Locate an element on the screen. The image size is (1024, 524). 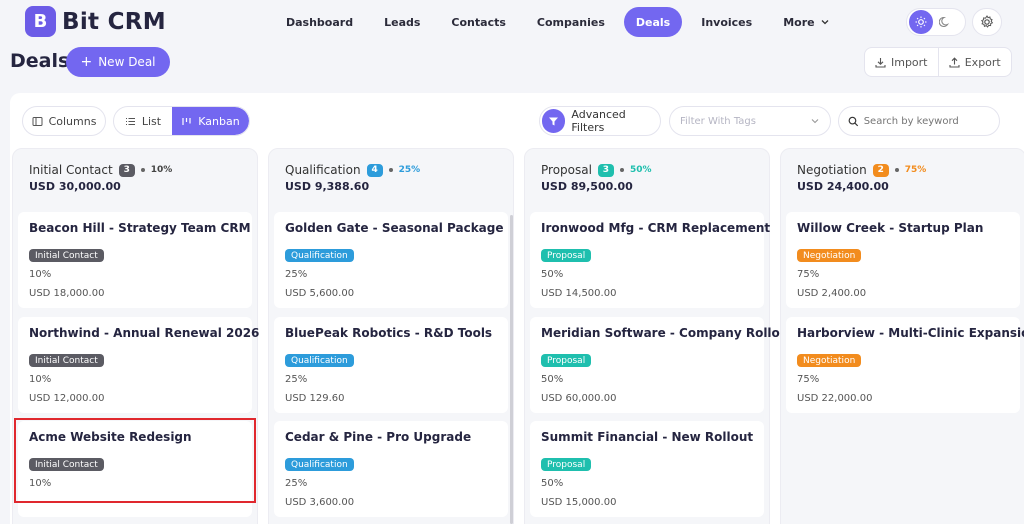
deal-title: Northwind - Annual Renewal 2026 is located at coordinates (144, 333).